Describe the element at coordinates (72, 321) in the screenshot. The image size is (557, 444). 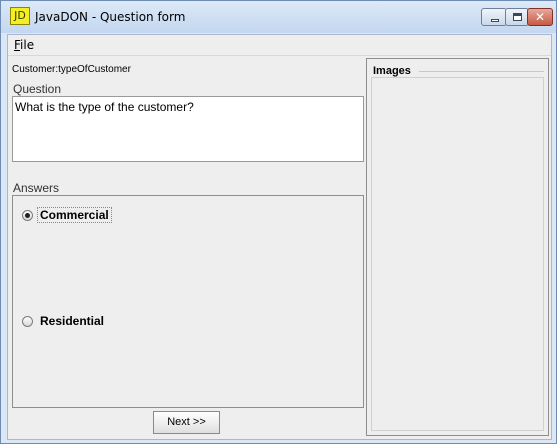
I see `option-residential-label: Residential` at that location.